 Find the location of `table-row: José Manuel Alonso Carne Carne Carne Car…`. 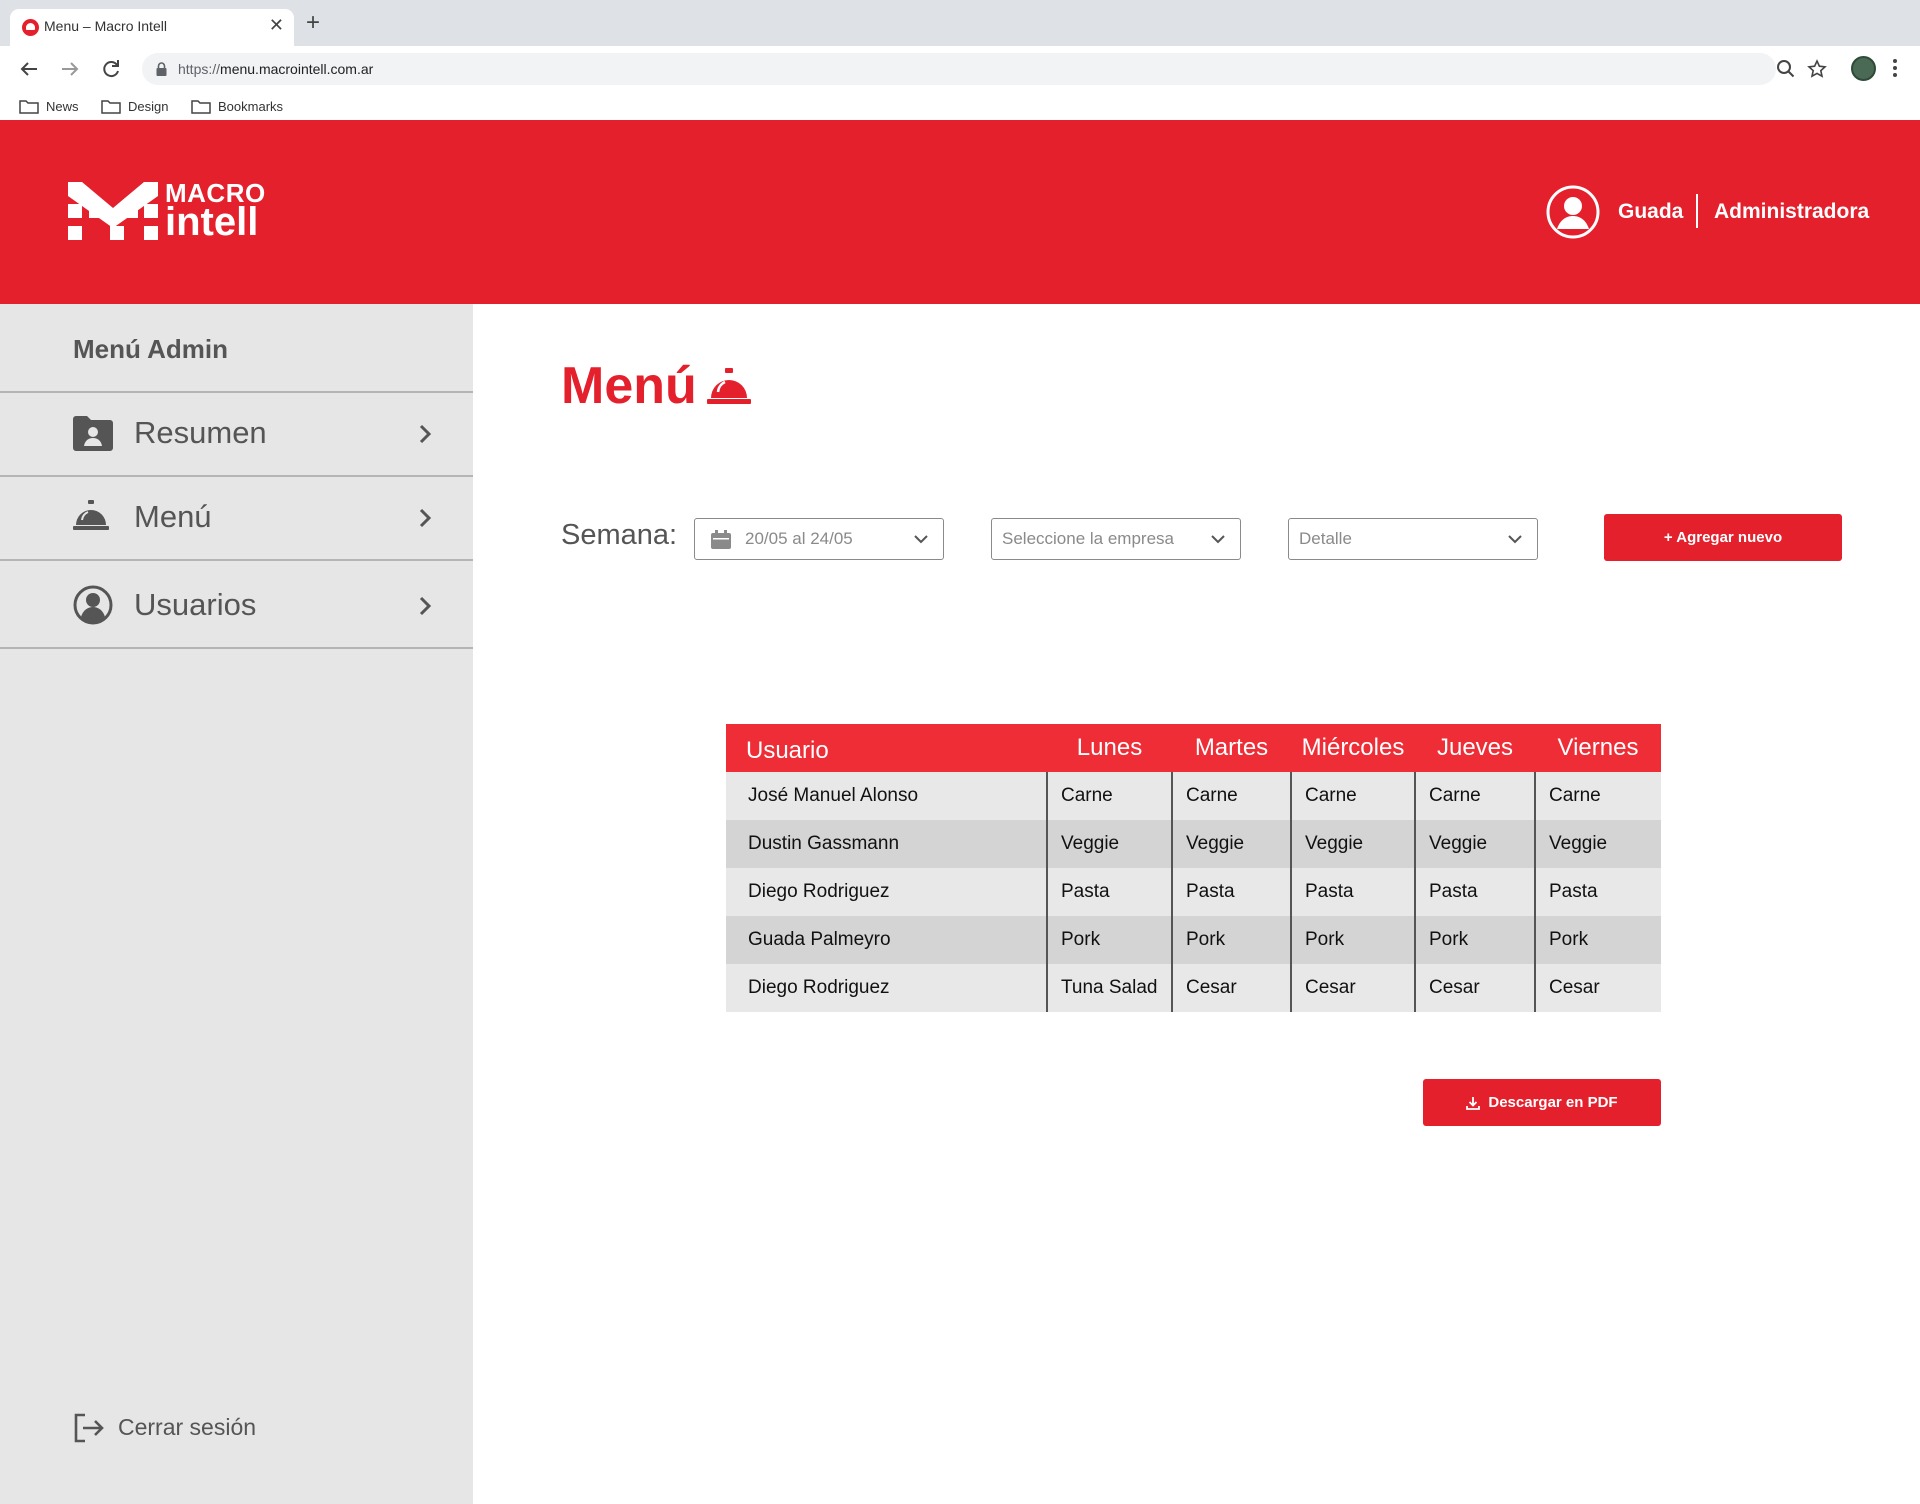

table-row: José Manuel Alonso Carne Carne Carne Car… is located at coordinates (1193, 796).